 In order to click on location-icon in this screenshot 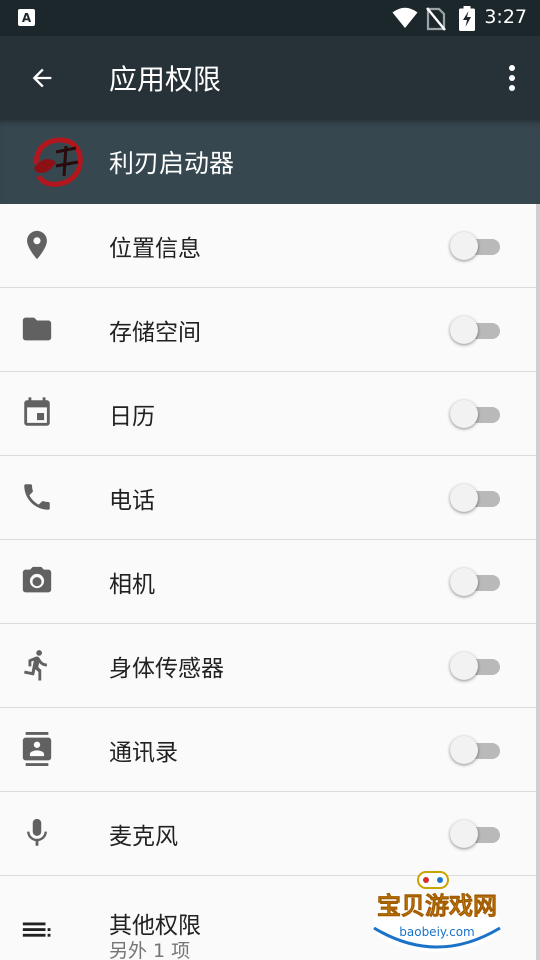, I will do `click(37, 245)`.